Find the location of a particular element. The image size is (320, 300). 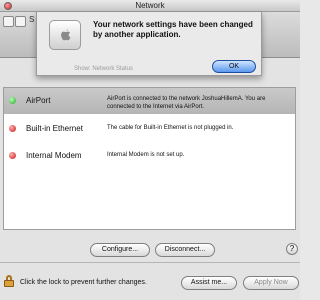

show-popup: S is located at coordinates (31, 19).